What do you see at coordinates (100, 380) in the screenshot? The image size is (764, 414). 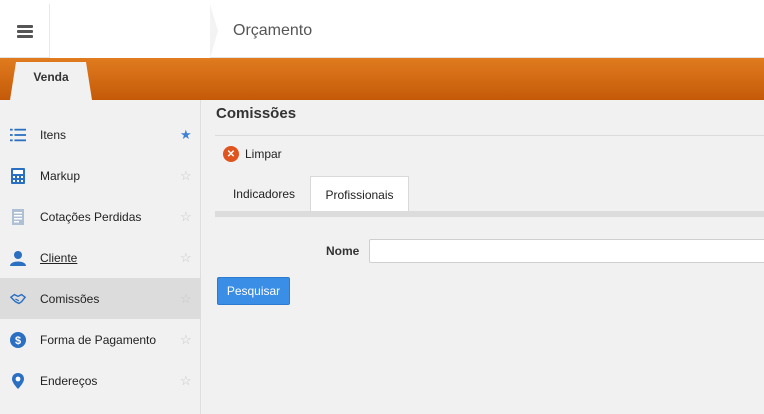 I see `sidebar-item-enderecos: Endereços ☆` at bounding box center [100, 380].